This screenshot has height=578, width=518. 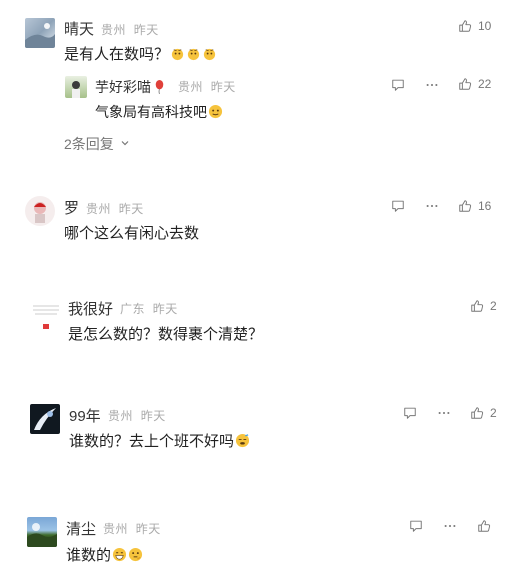 I want to click on like-count: 10, so click(x=485, y=26).